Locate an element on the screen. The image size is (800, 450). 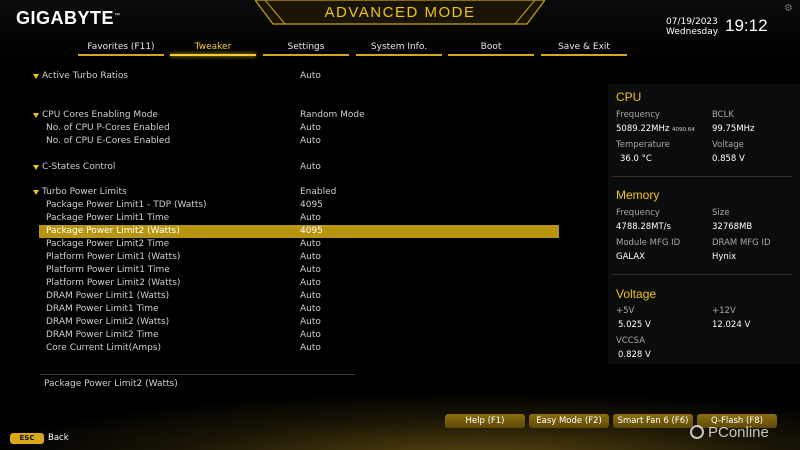
voltage-section-title: Voltage is located at coordinates (636, 294).